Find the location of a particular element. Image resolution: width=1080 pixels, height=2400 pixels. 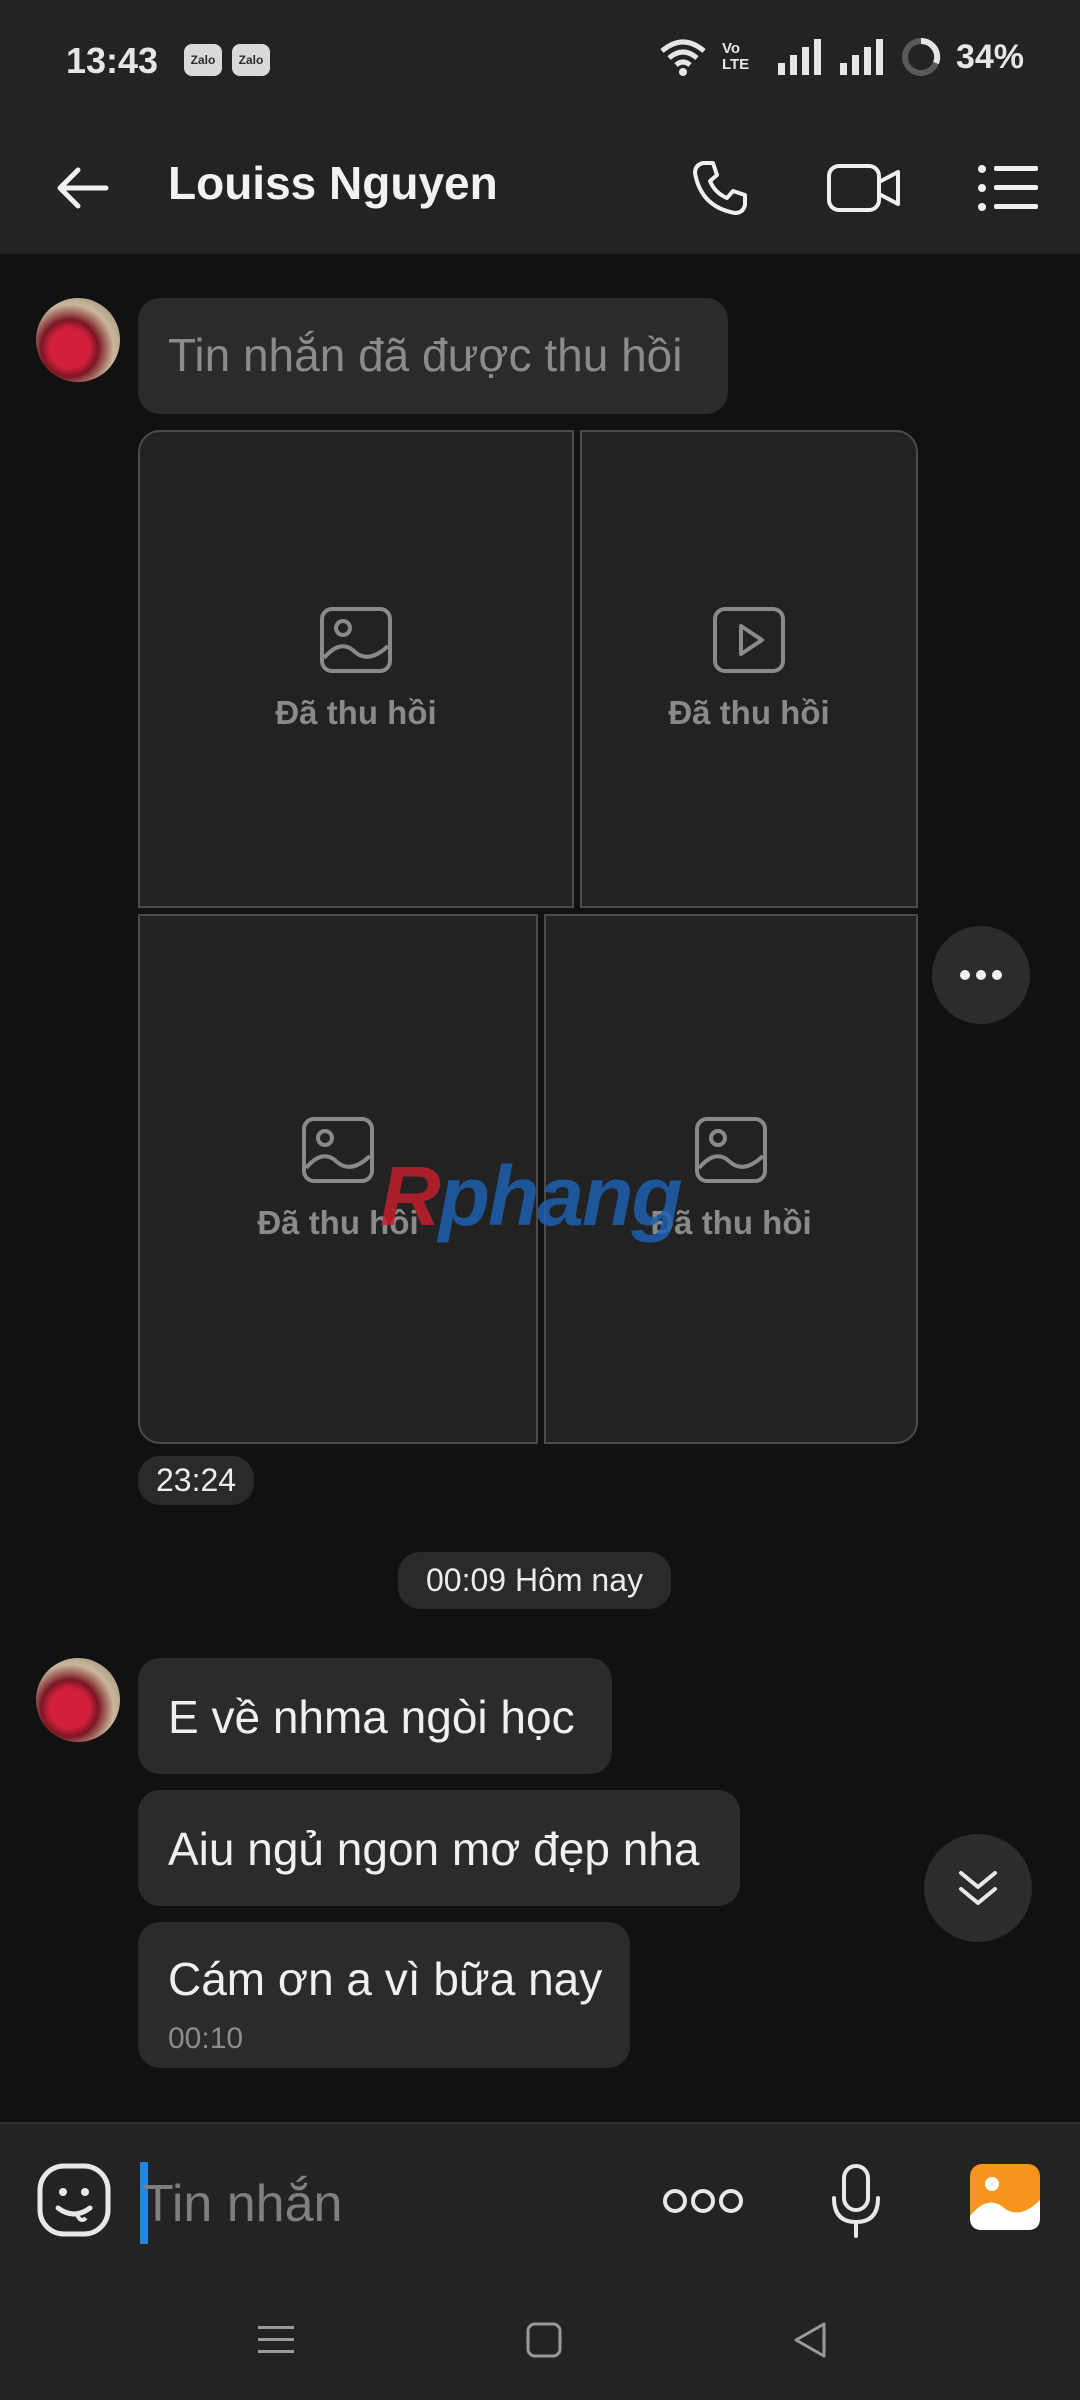

voice-record-button is located at coordinates (856, 2204).